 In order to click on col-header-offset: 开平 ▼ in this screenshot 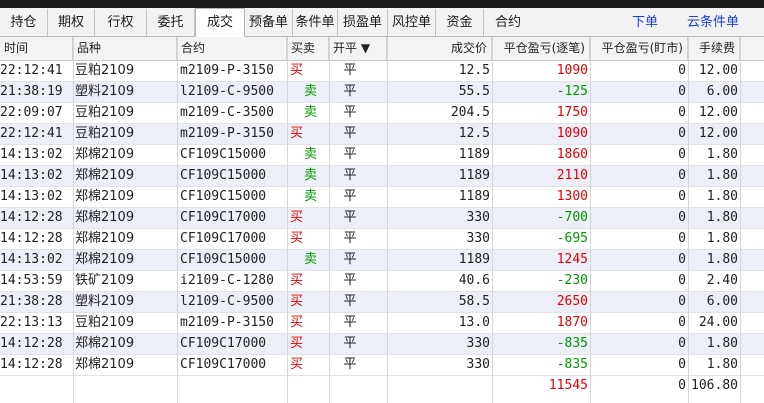, I will do `click(358, 48)`.